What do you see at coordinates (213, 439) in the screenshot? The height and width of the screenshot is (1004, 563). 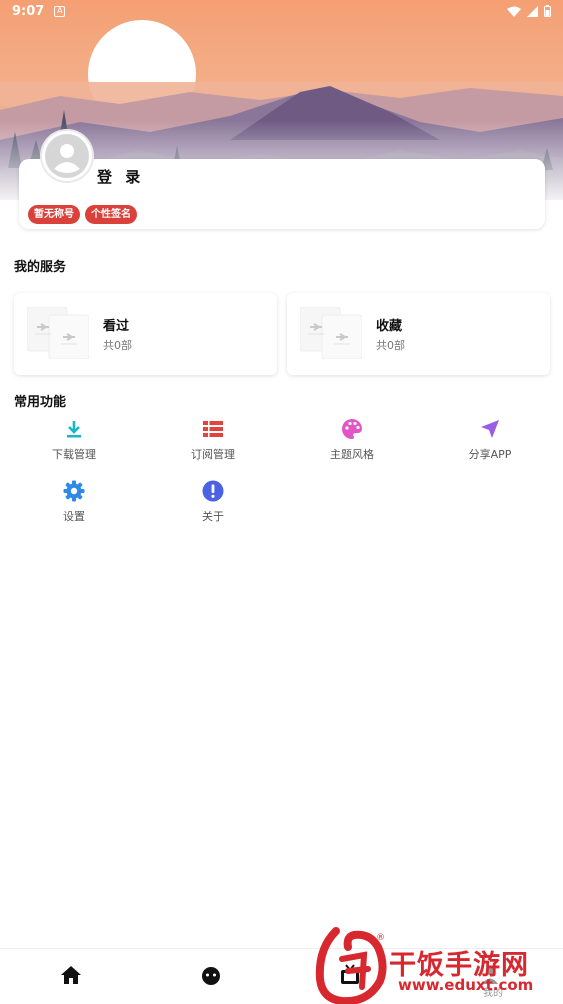 I see `subscription-manager-button: 订阅管理` at bounding box center [213, 439].